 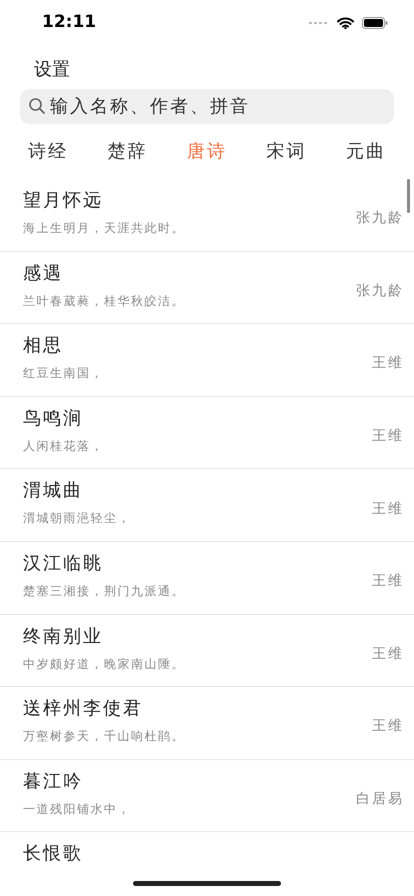 I want to click on poem-title: 望月怀远, so click(x=63, y=201).